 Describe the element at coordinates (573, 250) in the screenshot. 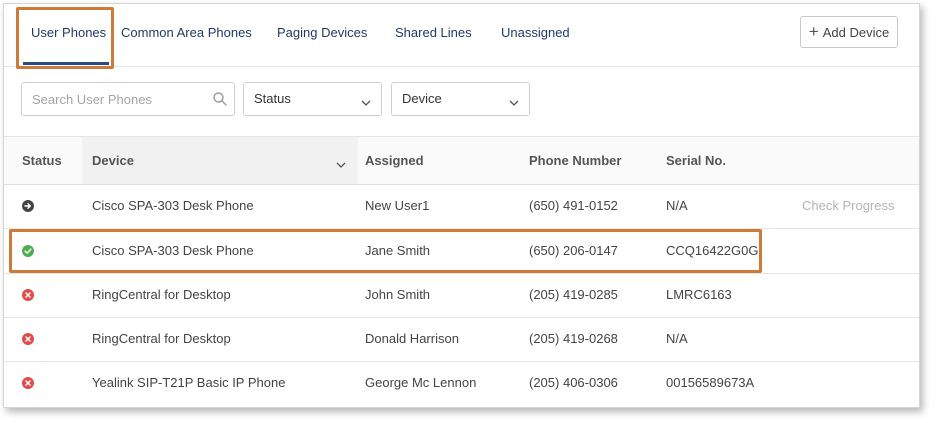

I see `phone-number-cell: (650) 206-0147` at that location.